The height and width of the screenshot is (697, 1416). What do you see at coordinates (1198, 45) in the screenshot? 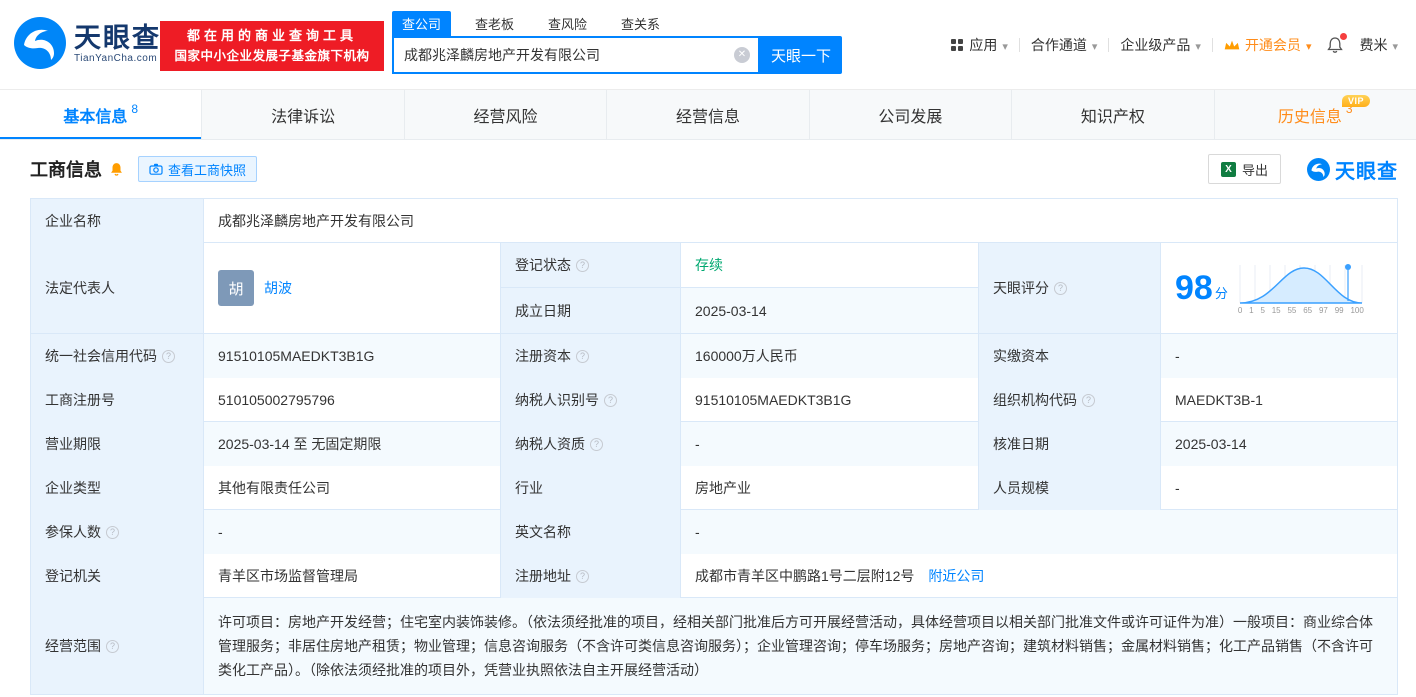
I see `chevron-down-icon` at bounding box center [1198, 45].